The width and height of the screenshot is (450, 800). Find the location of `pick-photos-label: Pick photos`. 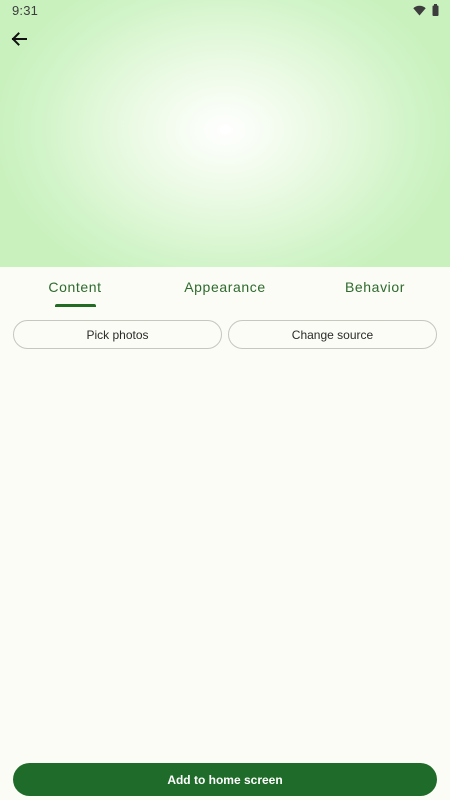

pick-photos-label: Pick photos is located at coordinates (117, 334).